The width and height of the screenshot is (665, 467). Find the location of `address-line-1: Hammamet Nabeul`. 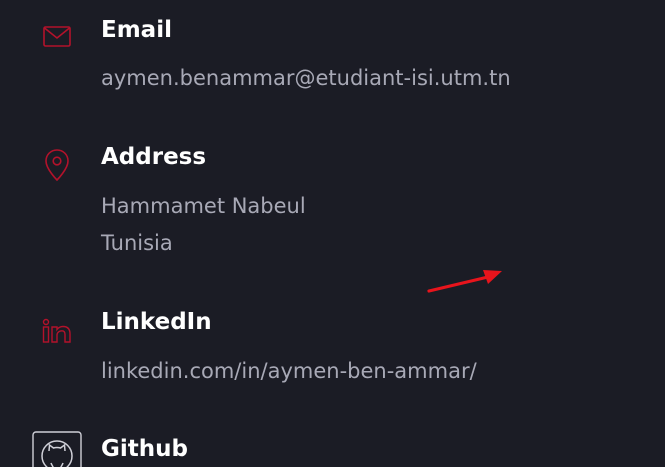

address-line-1: Hammamet Nabeul is located at coordinates (203, 206).